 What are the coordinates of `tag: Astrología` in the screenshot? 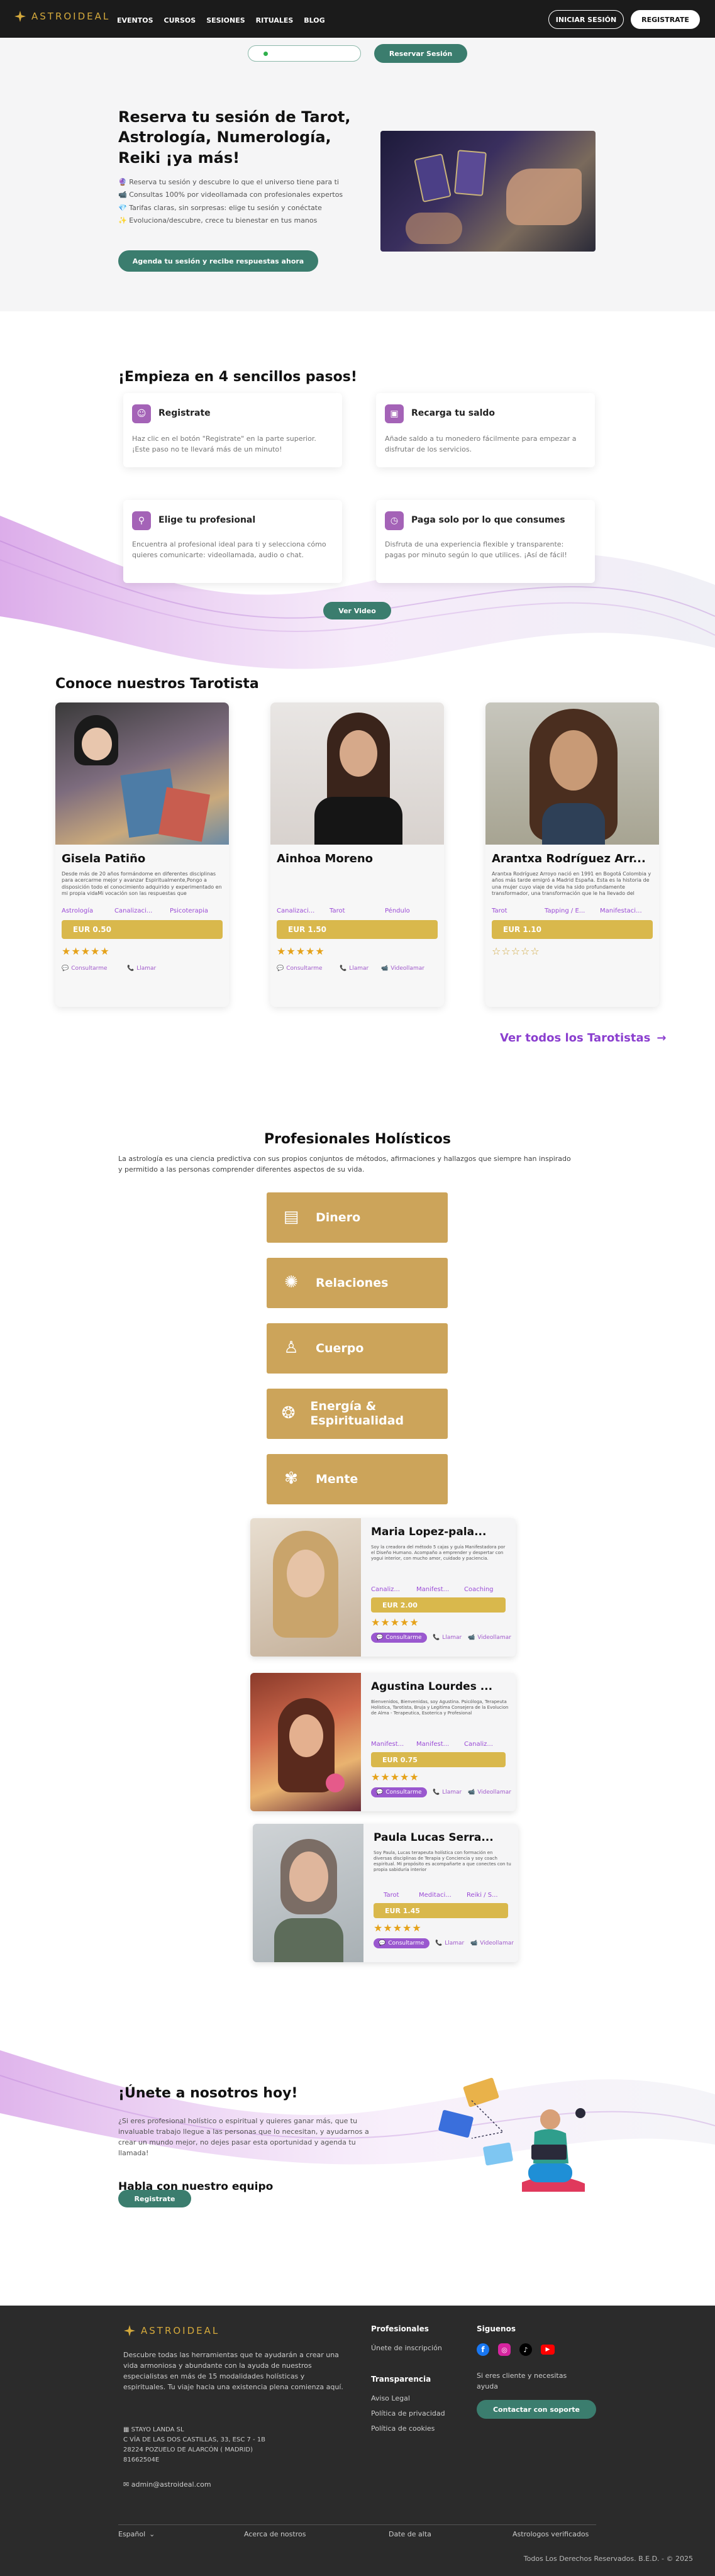 It's located at (78, 911).